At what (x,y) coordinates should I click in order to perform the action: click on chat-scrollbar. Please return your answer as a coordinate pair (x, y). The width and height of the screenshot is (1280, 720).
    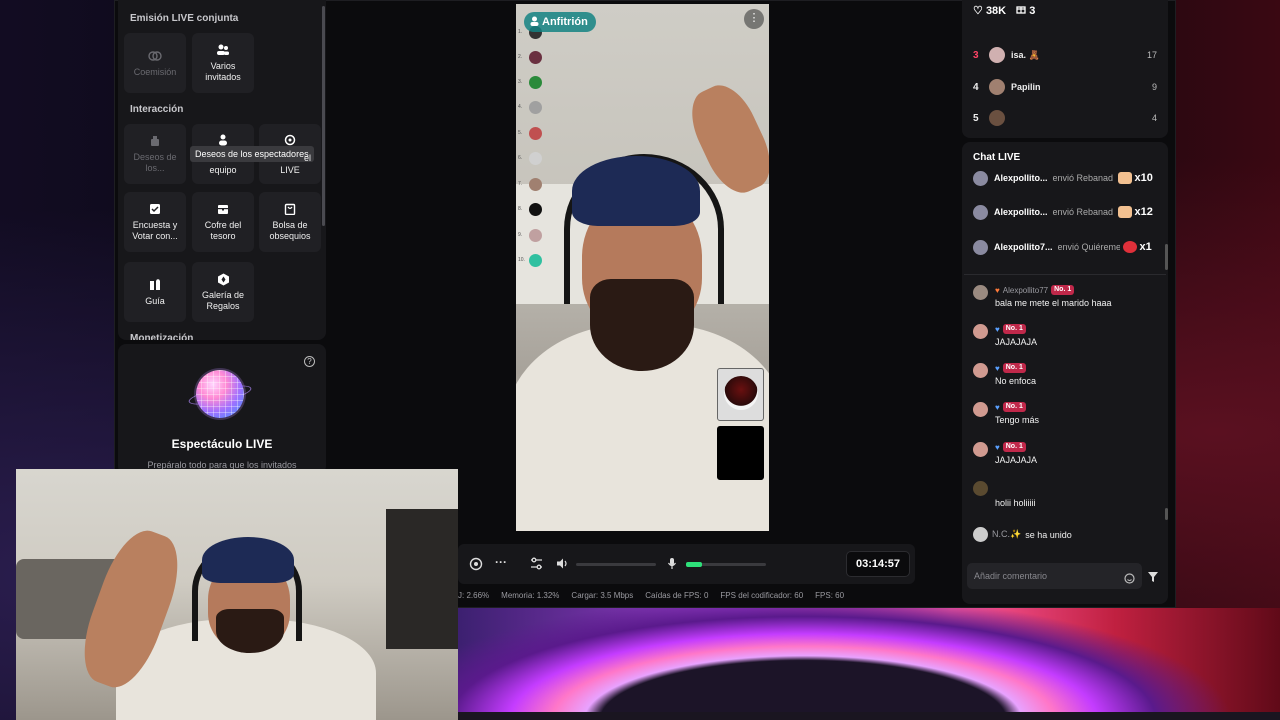
    Looking at the image, I should click on (1166, 514).